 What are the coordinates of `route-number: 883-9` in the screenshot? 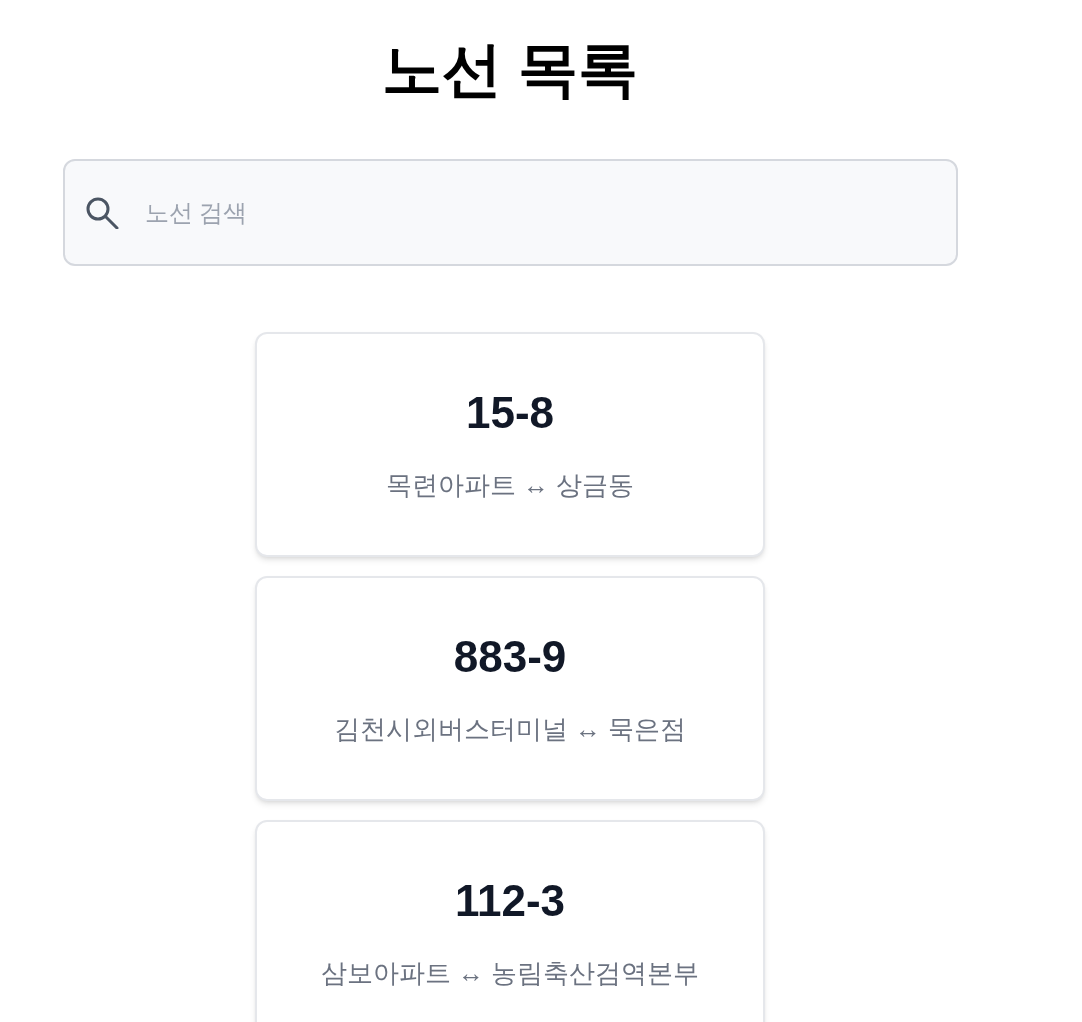 It's located at (510, 657).